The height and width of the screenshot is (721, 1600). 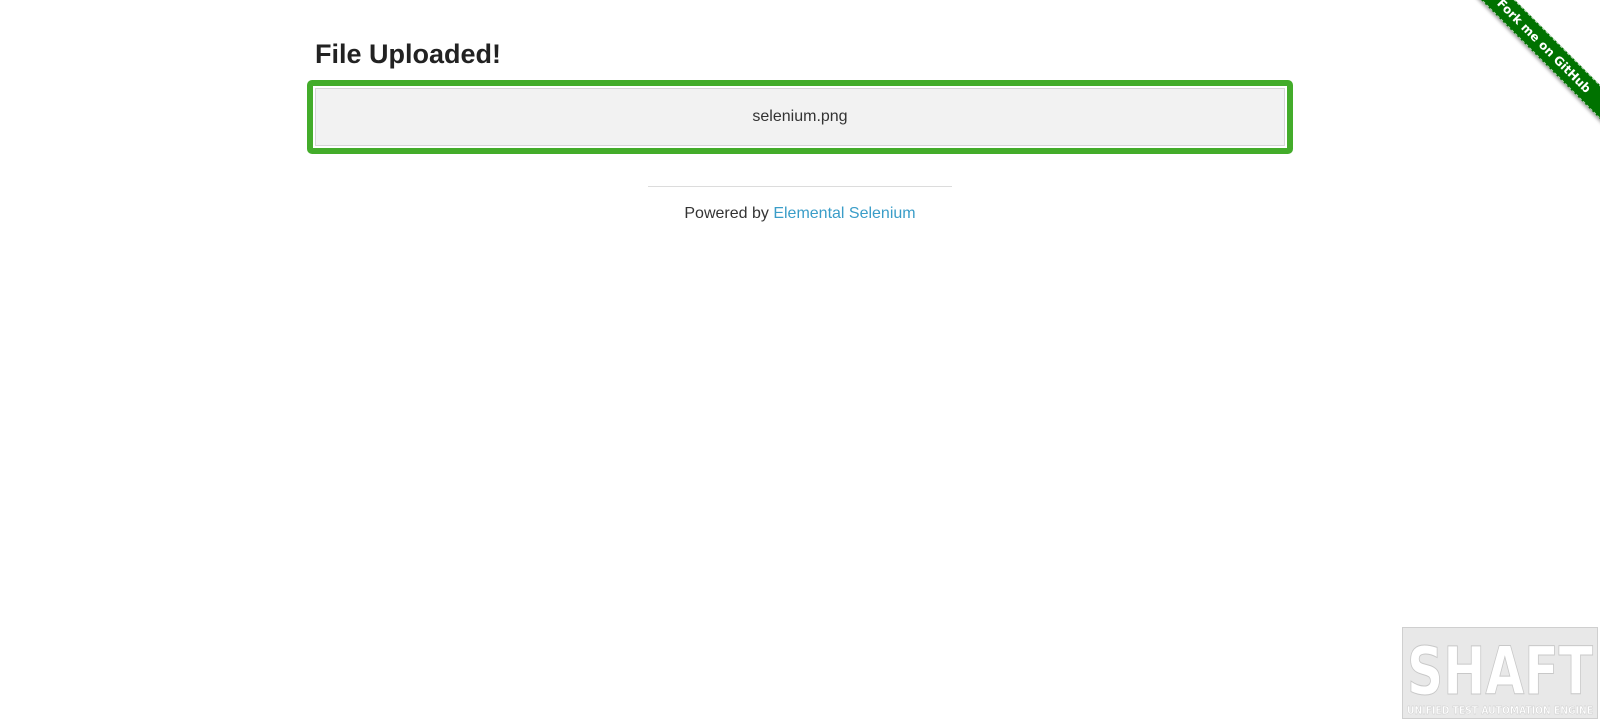 I want to click on uploaded-file-name: selenium.png, so click(x=800, y=117).